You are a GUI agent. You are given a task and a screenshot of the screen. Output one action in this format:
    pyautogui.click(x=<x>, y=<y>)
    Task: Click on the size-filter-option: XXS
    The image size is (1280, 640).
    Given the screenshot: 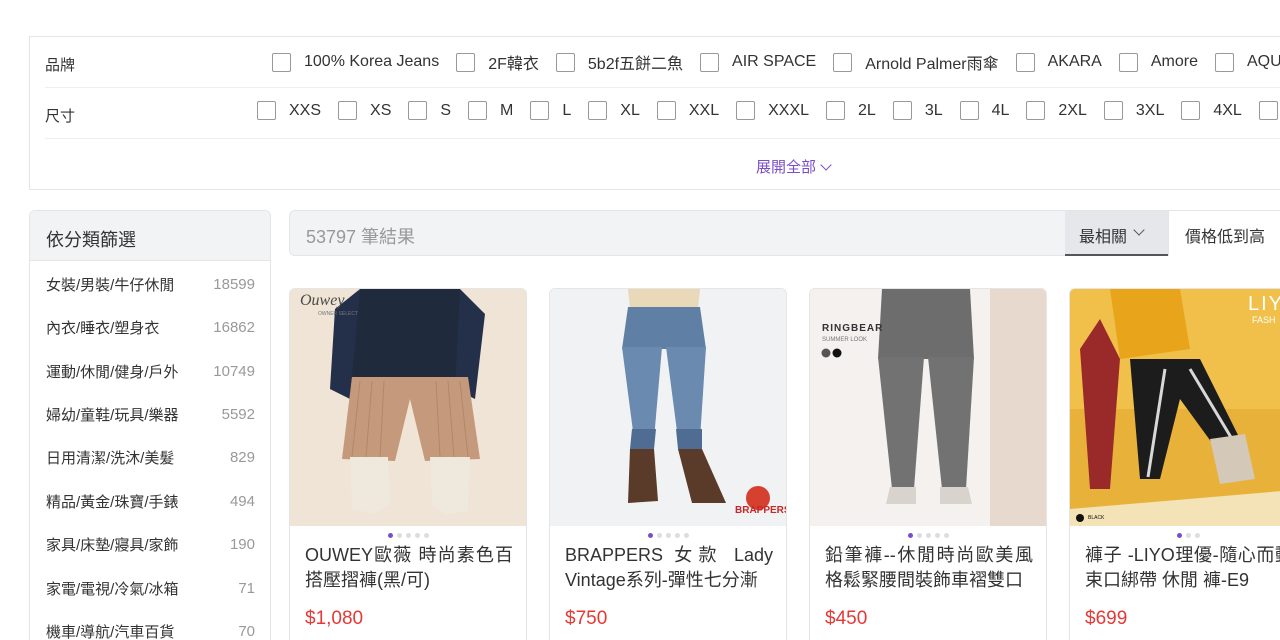 What is the action you would take?
    pyautogui.click(x=289, y=110)
    